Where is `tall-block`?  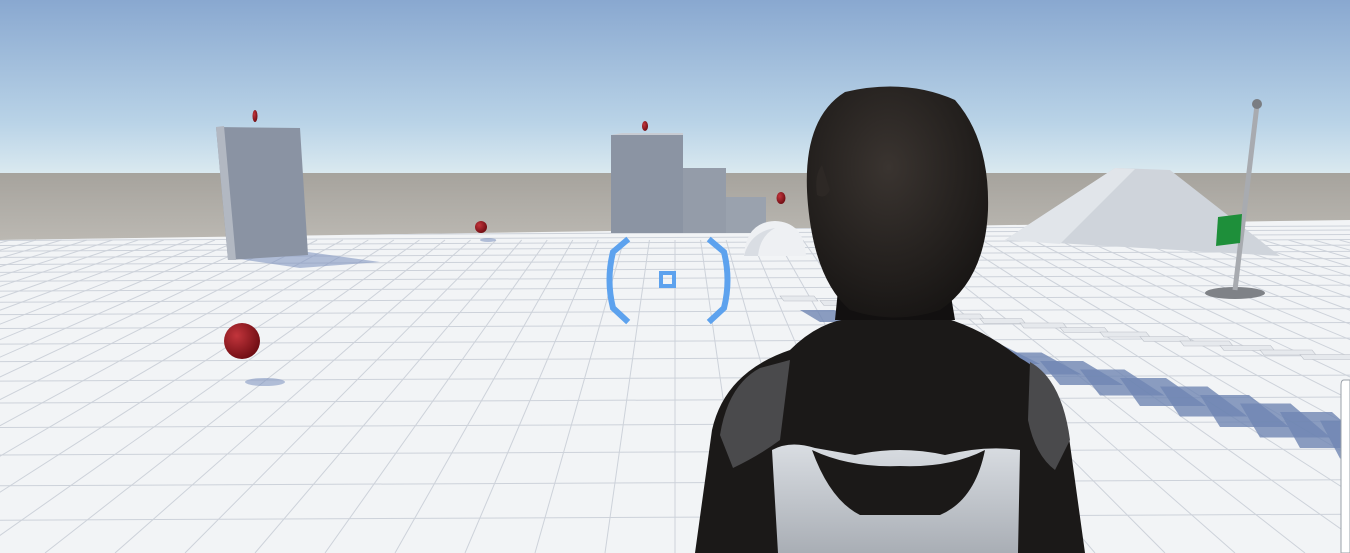 tall-block is located at coordinates (262, 193).